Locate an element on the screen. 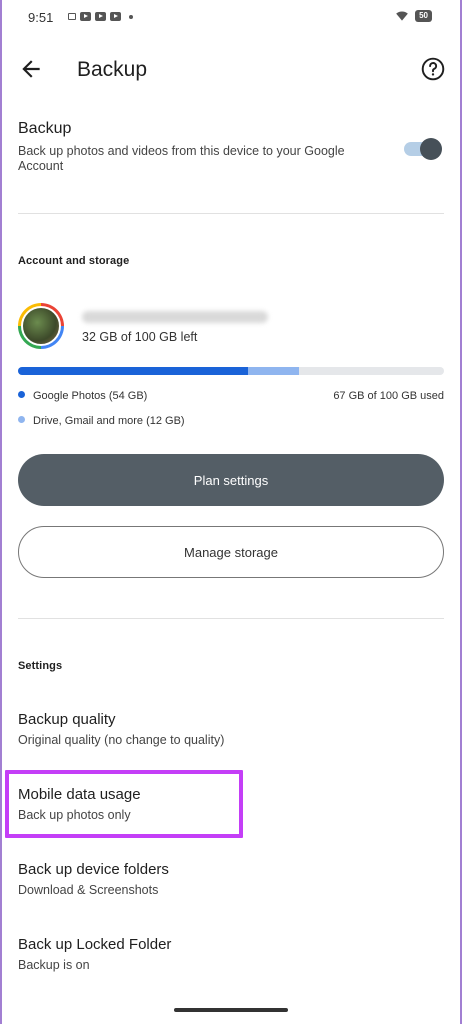  app-bar: Backup is located at coordinates (231, 70).